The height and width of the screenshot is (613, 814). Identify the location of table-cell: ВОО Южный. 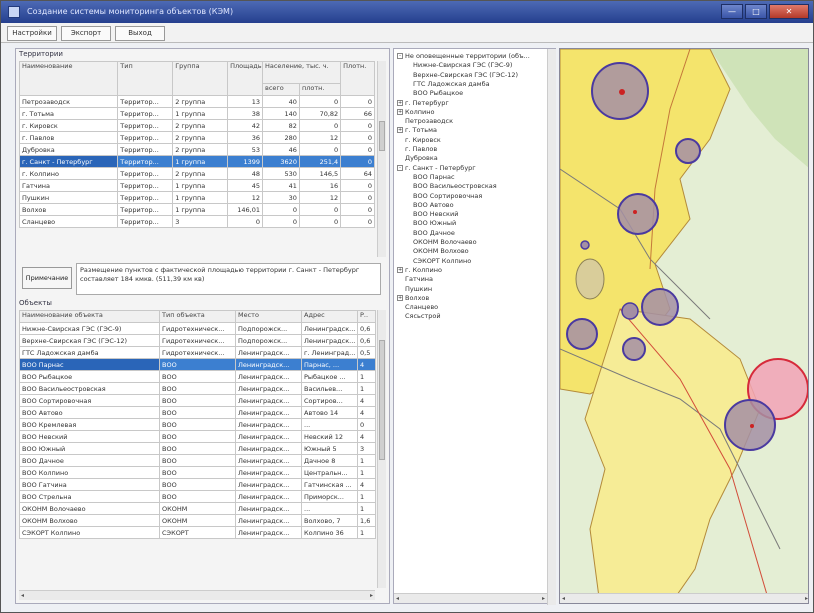
(89, 448).